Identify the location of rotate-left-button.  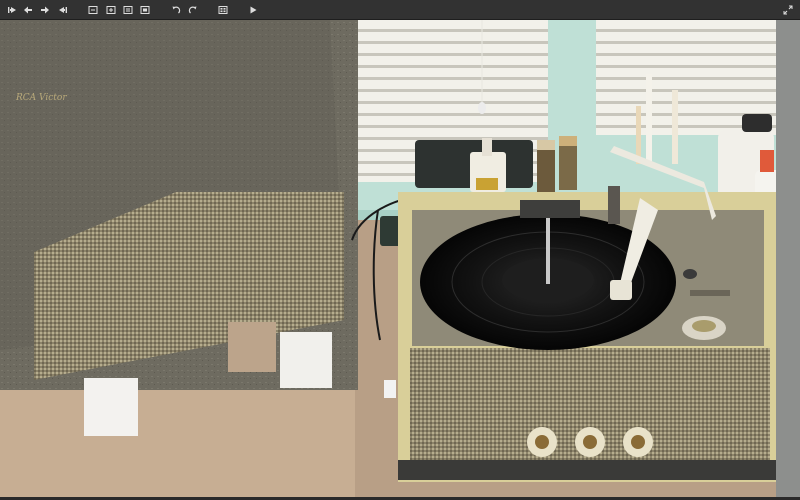
(176, 10).